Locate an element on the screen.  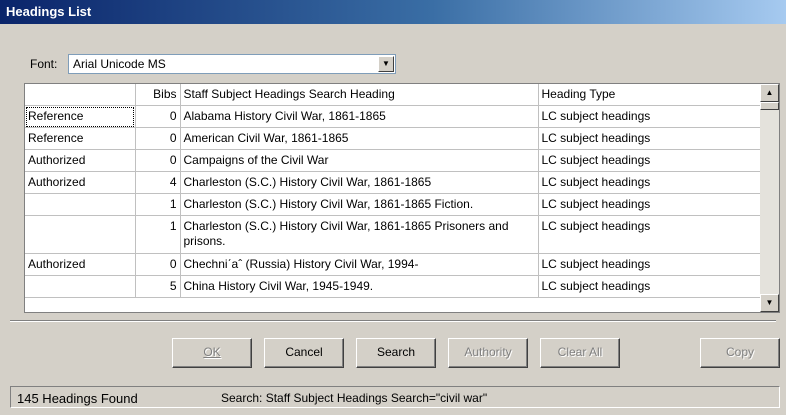
vertical-scrollbar: ▲ ▼ is located at coordinates (769, 198).